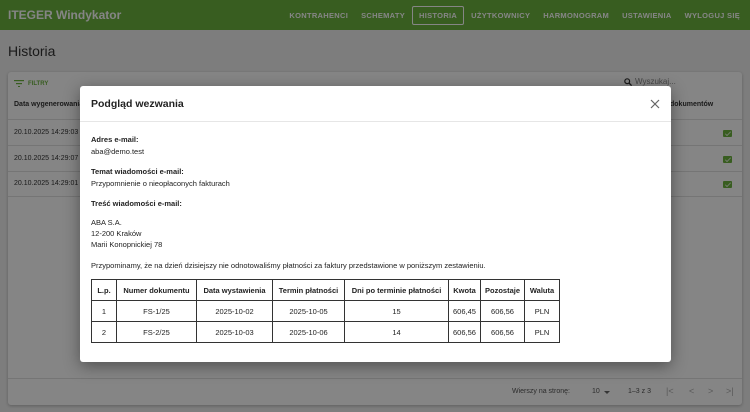 This screenshot has height=412, width=750. I want to click on header-remaining: Pozostaje, so click(502, 290).